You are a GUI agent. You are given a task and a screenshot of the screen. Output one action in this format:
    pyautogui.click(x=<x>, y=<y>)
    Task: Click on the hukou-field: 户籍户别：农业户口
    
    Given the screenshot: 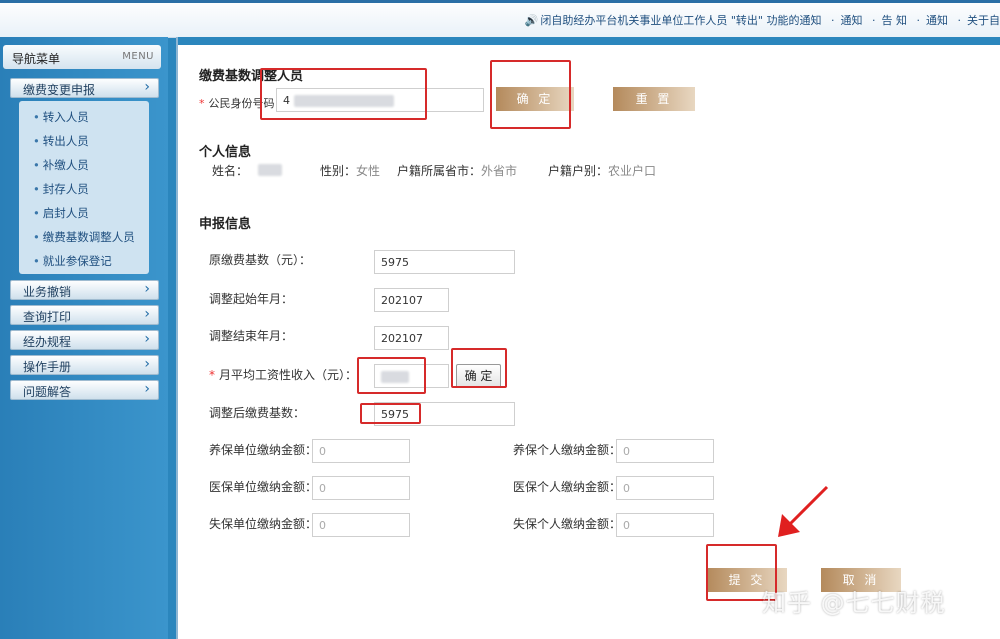 What is the action you would take?
    pyautogui.click(x=602, y=171)
    